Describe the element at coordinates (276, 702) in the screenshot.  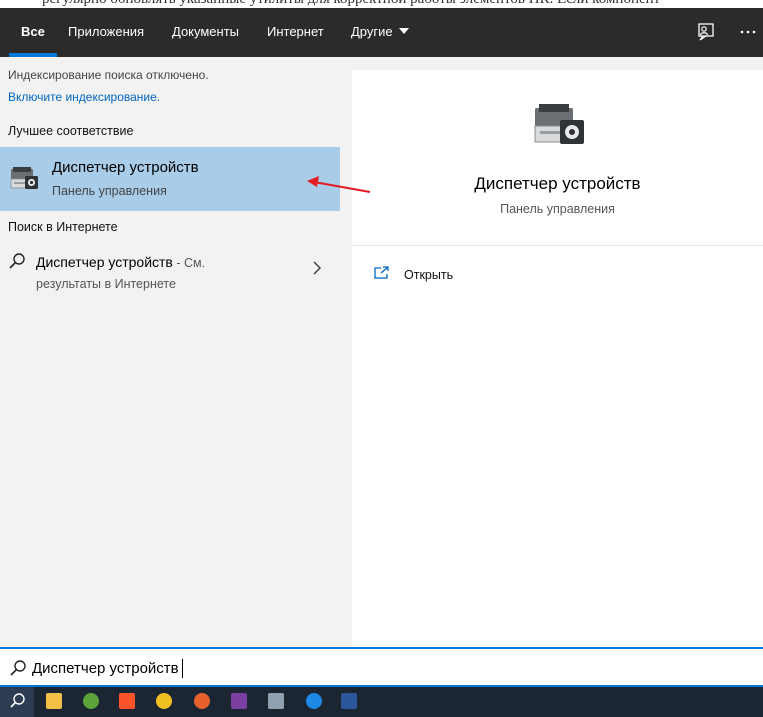
I see `photos-icon` at that location.